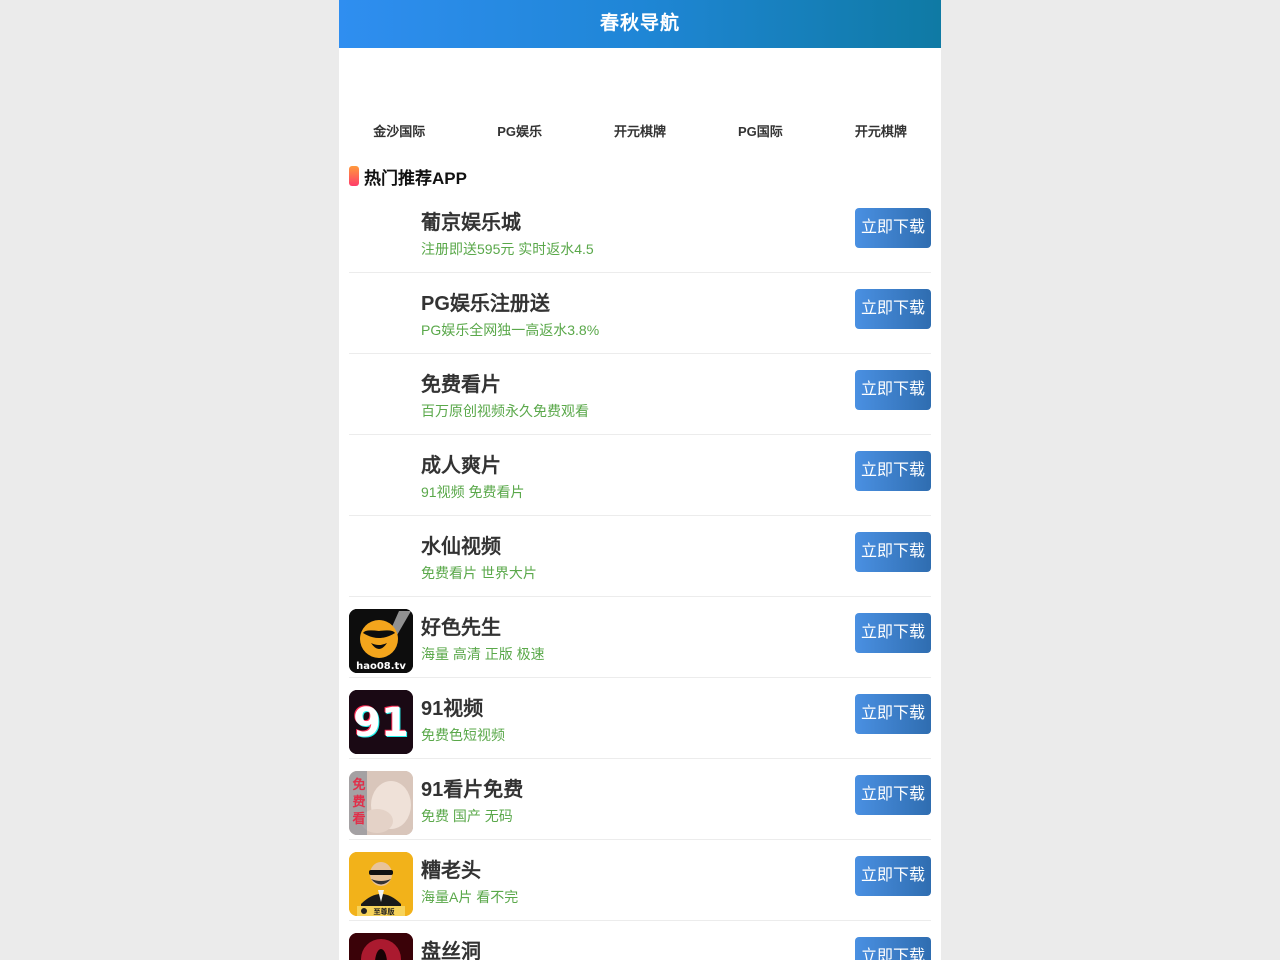  What do you see at coordinates (354, 176) in the screenshot?
I see `section-accent-bar` at bounding box center [354, 176].